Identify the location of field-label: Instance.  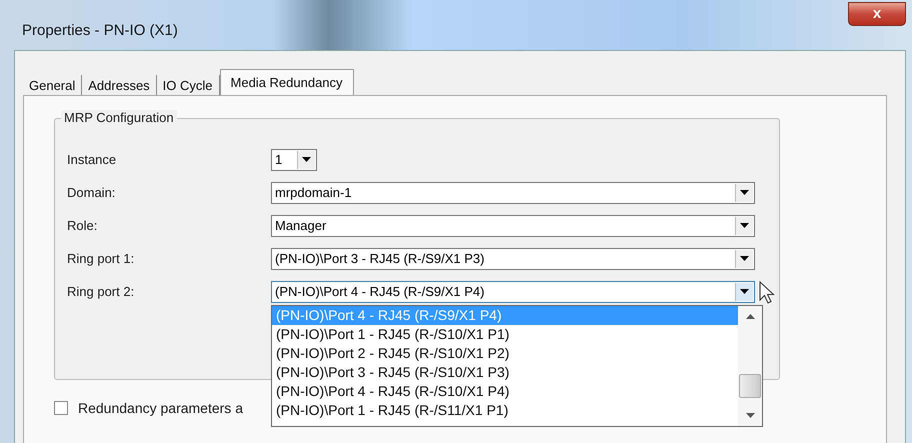
(92, 159).